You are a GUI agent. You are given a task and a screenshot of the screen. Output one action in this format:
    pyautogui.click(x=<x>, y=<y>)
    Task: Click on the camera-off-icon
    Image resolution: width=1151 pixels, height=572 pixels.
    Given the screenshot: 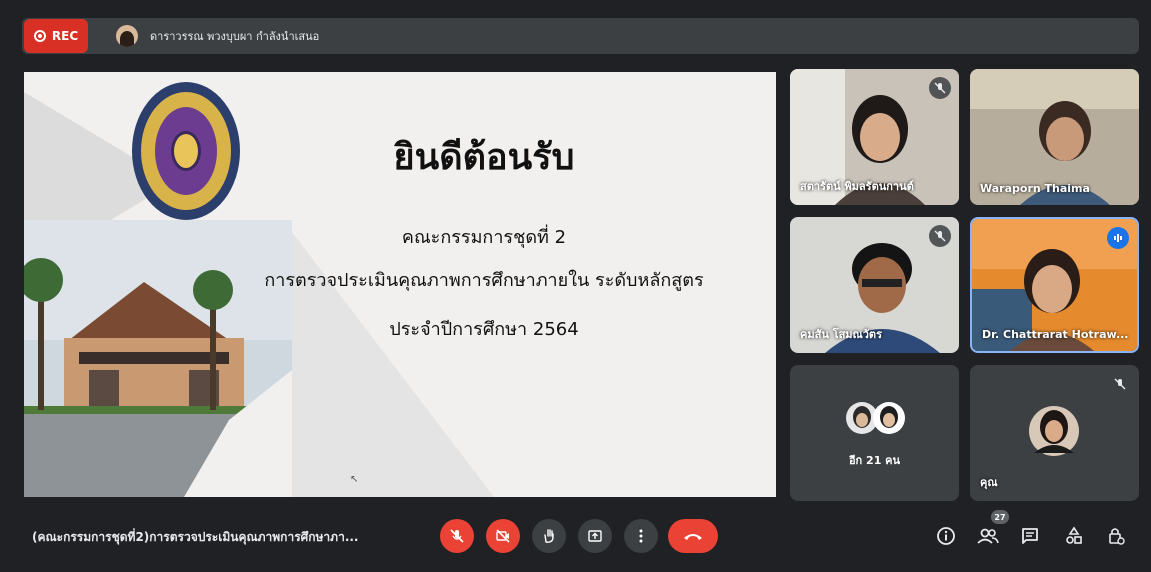 What is the action you would take?
    pyautogui.click(x=503, y=536)
    